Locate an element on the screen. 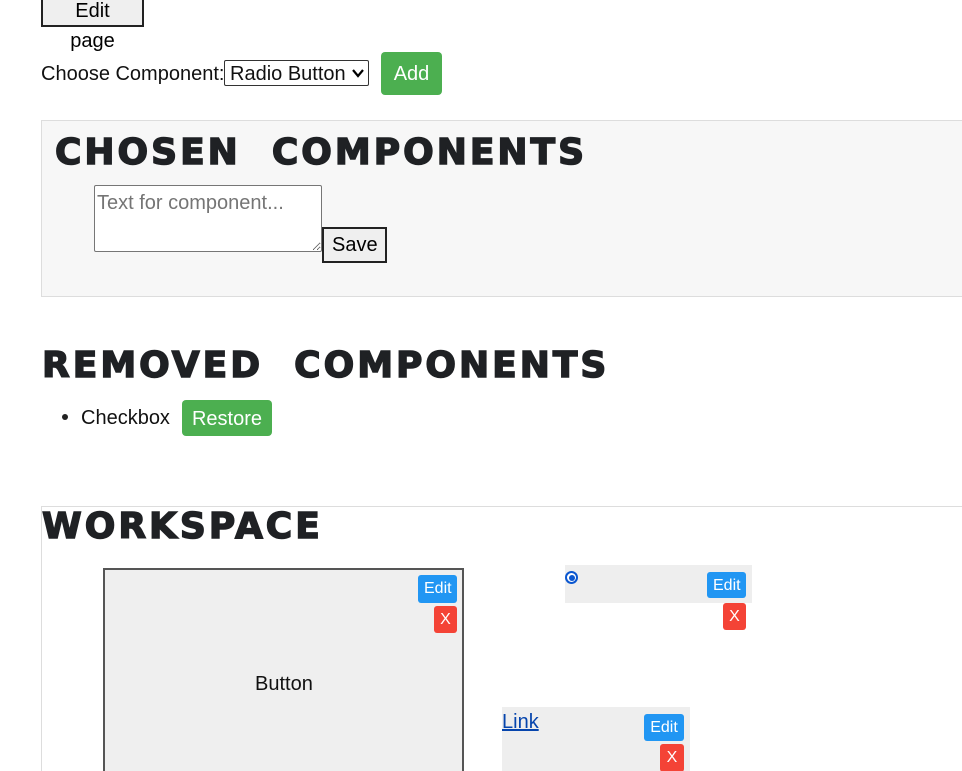 This screenshot has width=962, height=771. link-component-remove-button: X is located at coordinates (672, 757).